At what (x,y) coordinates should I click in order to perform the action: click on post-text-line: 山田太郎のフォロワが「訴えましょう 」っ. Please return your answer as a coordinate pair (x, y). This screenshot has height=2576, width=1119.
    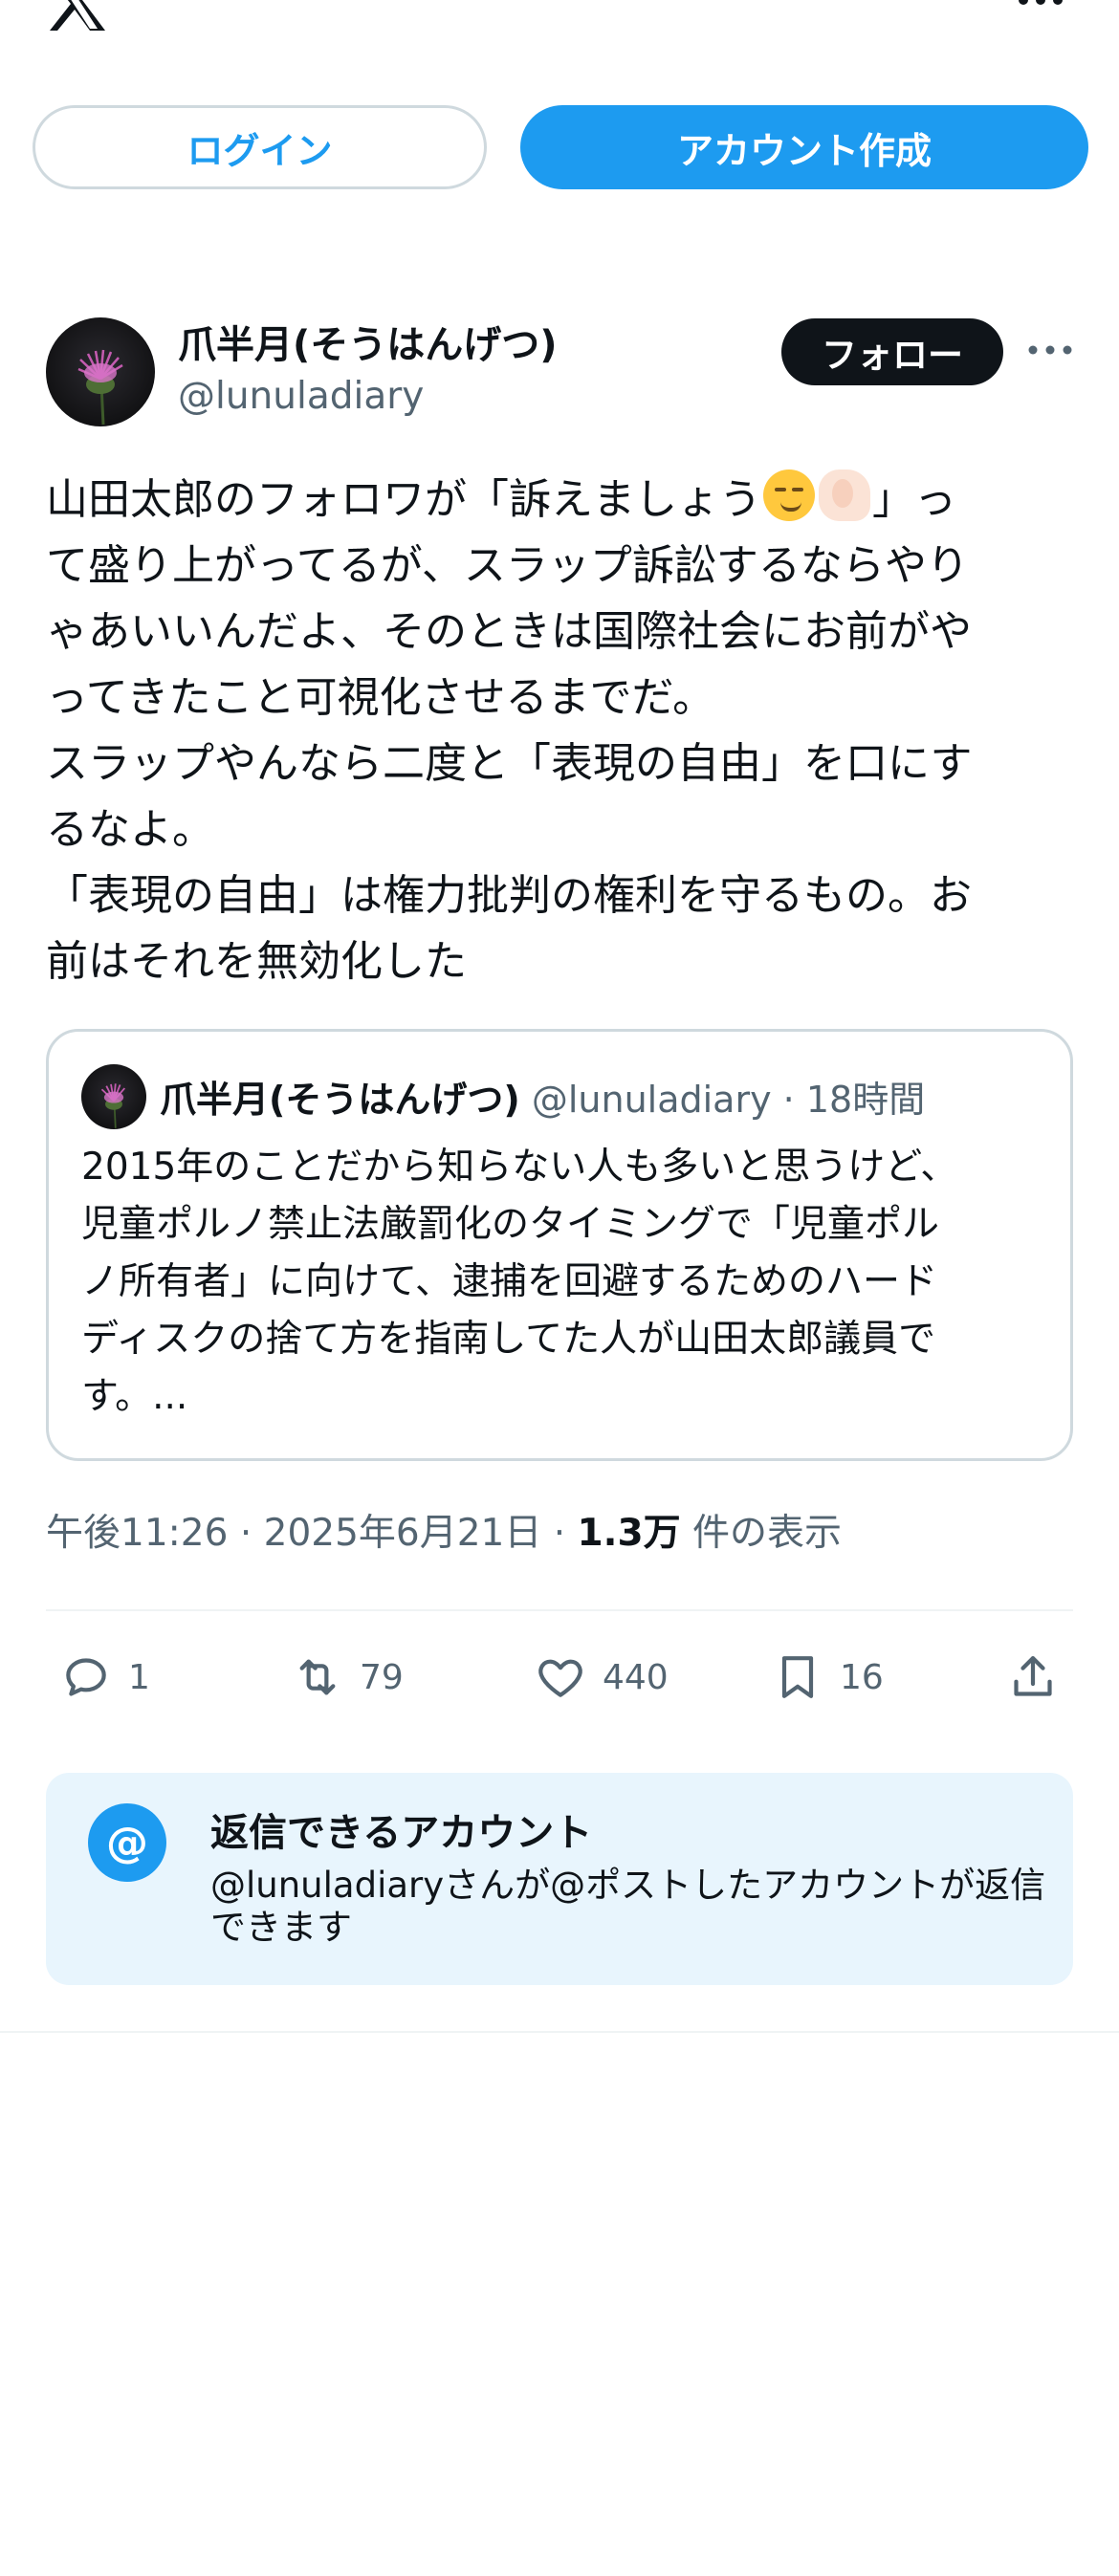
    Looking at the image, I should click on (562, 500).